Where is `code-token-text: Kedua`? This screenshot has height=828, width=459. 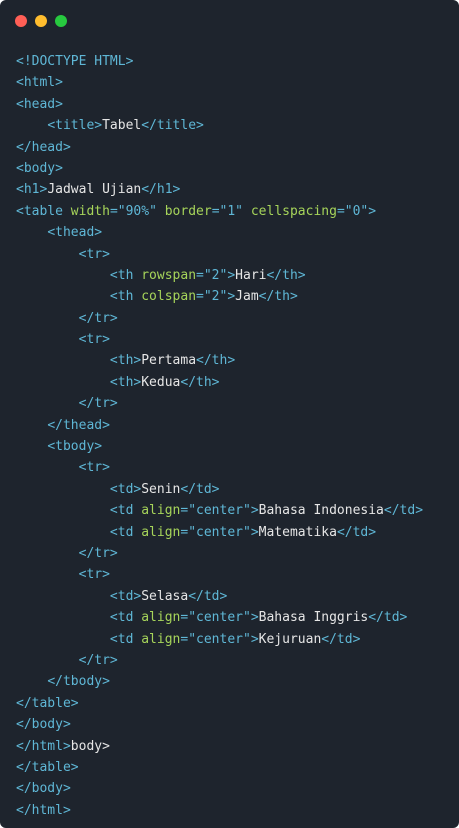 code-token-text: Kedua is located at coordinates (161, 382).